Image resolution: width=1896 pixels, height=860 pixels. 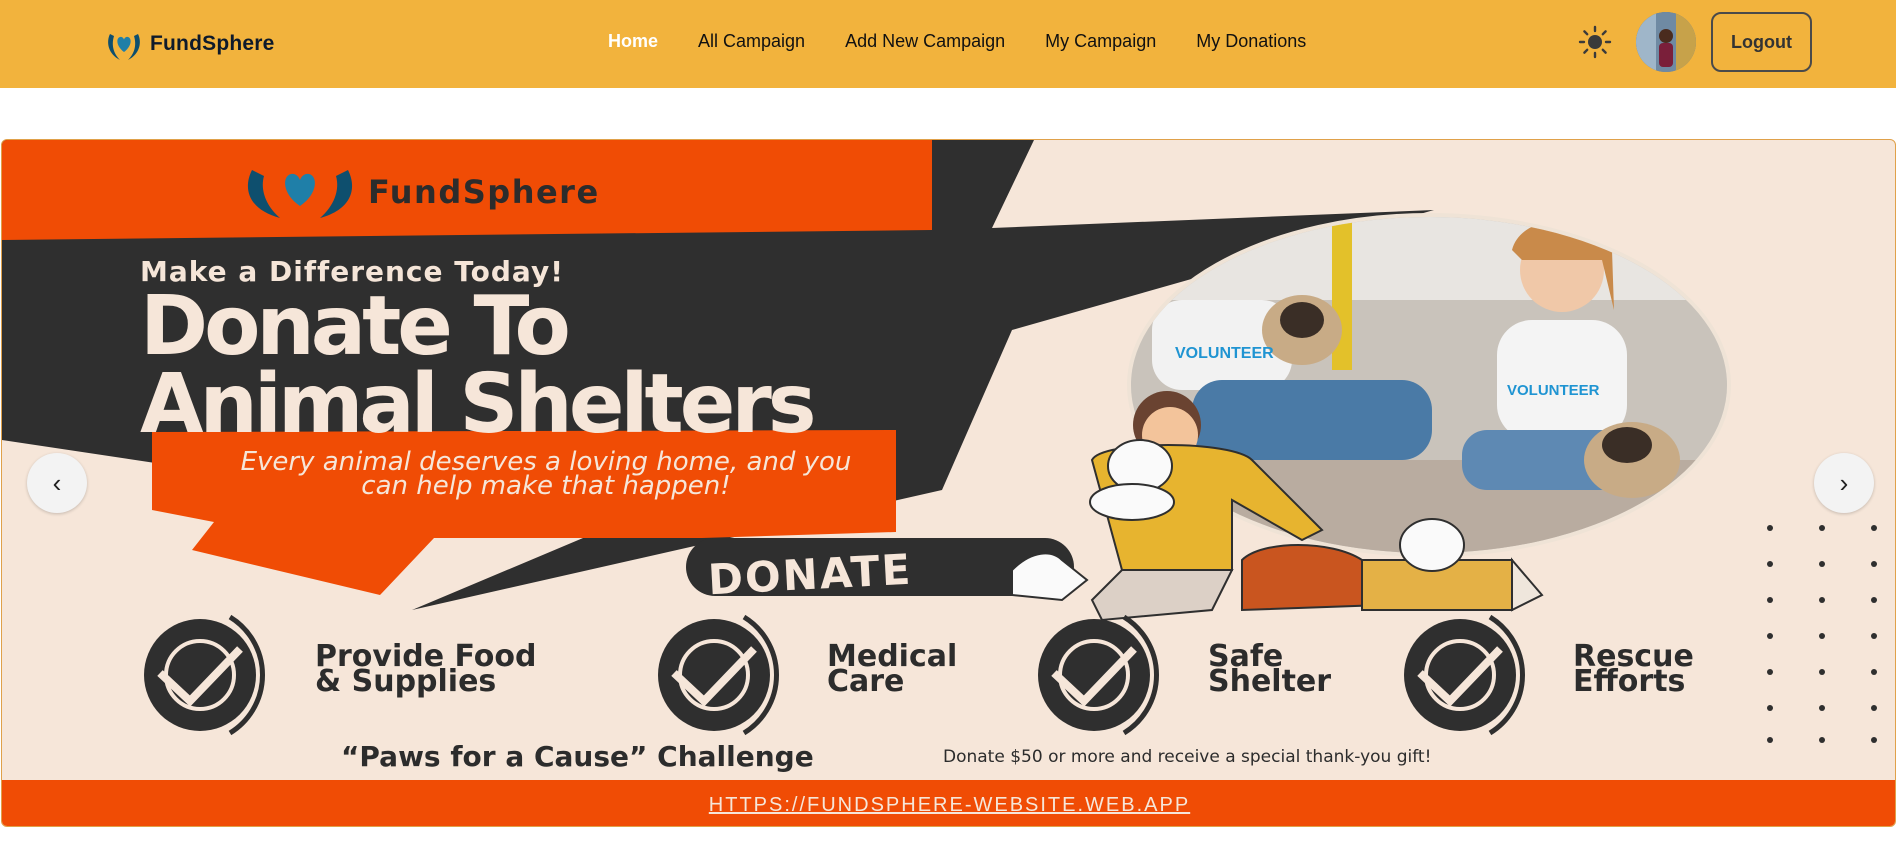 I want to click on feature-rescue: Rescue Efforts, so click(x=1633, y=669).